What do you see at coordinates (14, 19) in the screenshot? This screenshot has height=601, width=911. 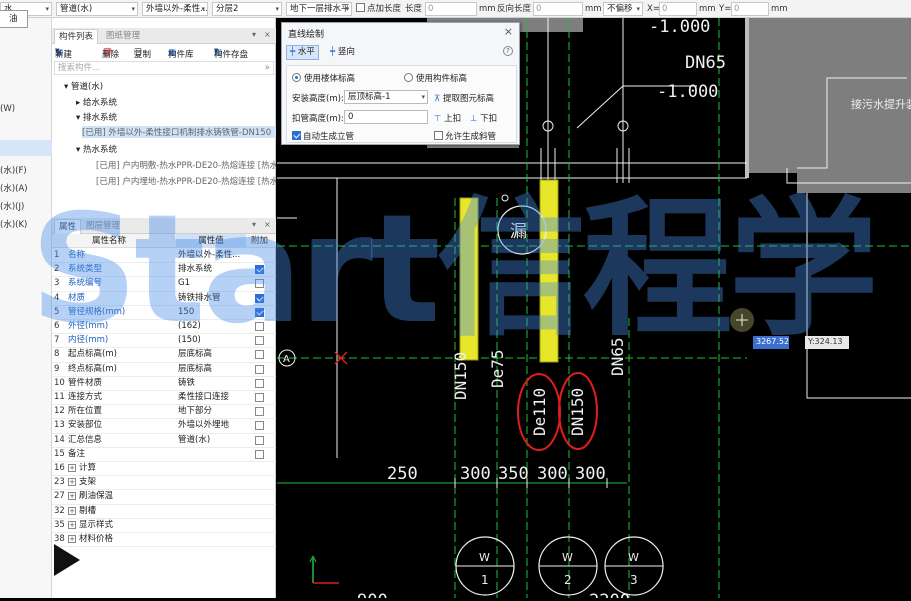 I see `top-button: 油` at bounding box center [14, 19].